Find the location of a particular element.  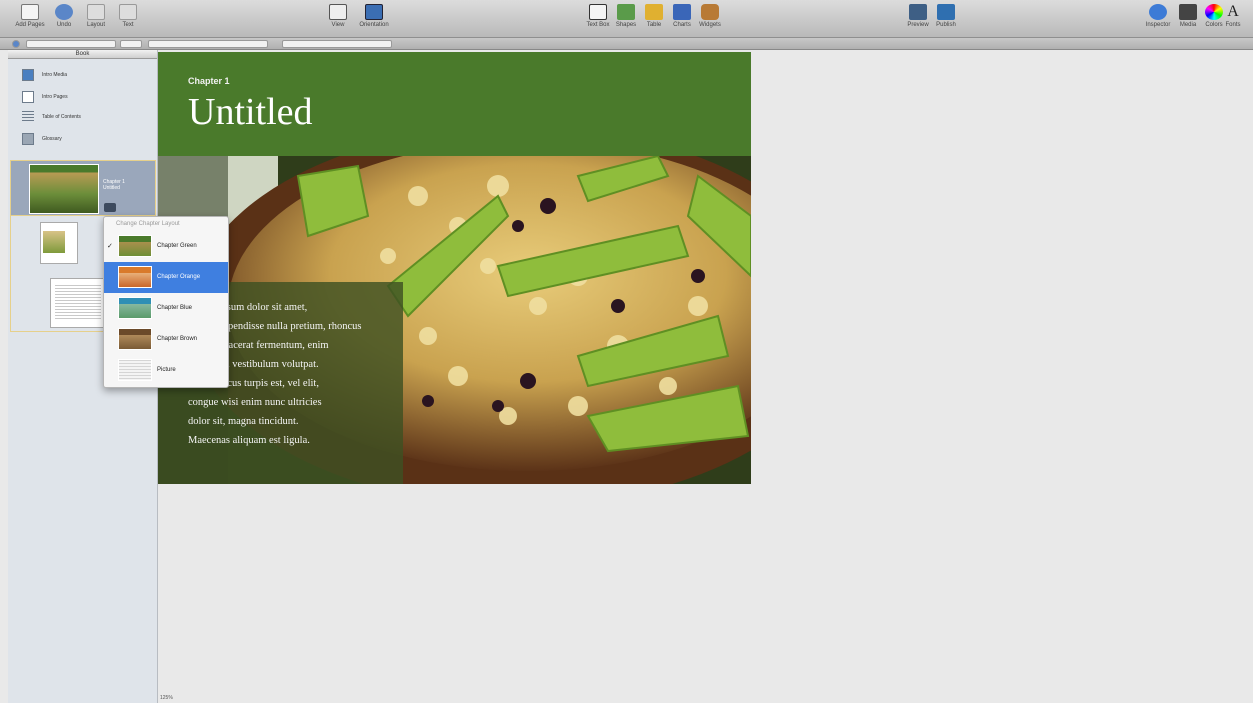

layout-thumb-orange is located at coordinates (135, 277).